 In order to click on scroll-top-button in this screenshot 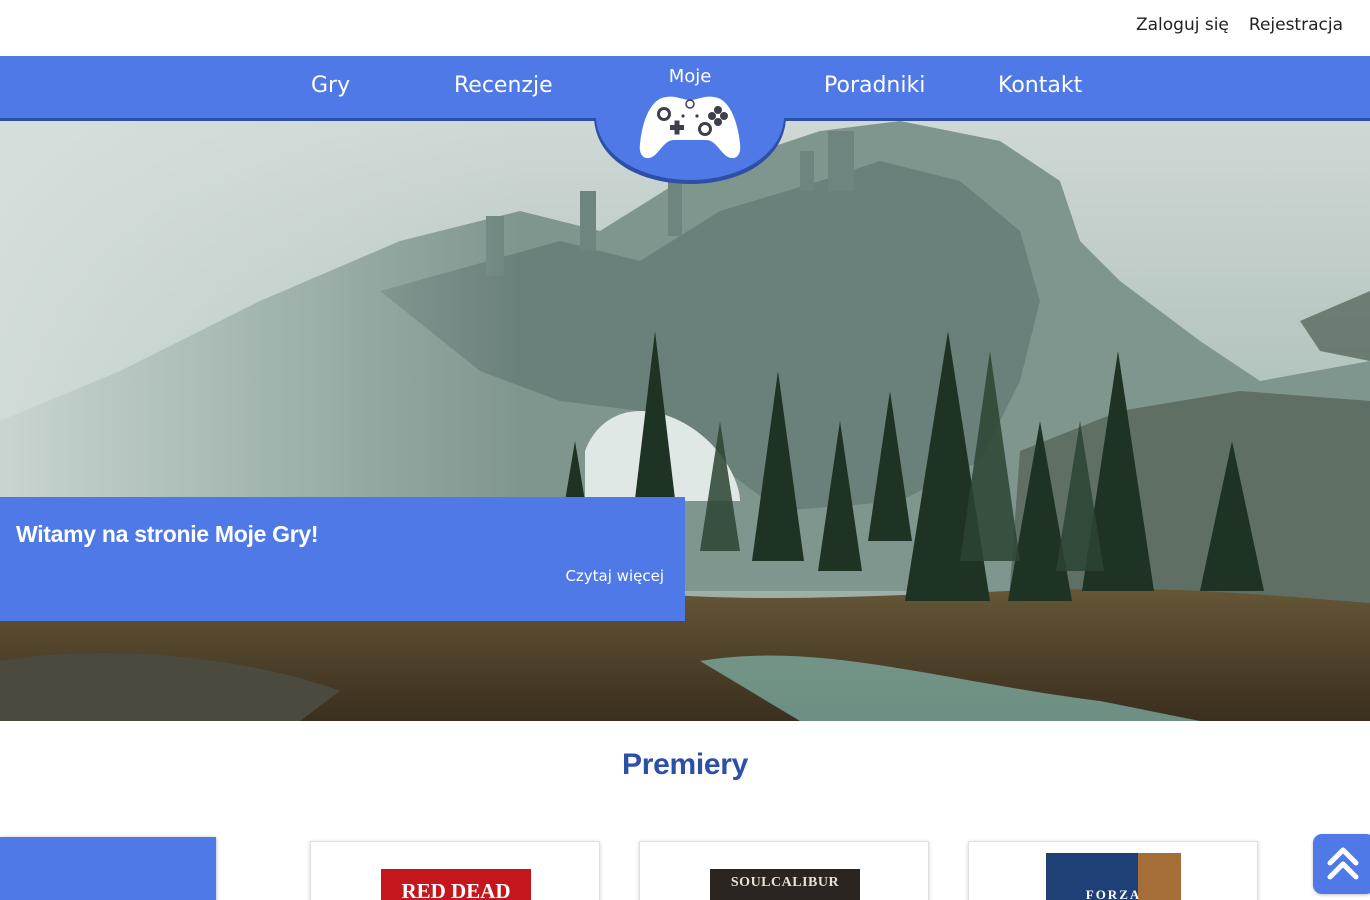, I will do `click(1341, 864)`.